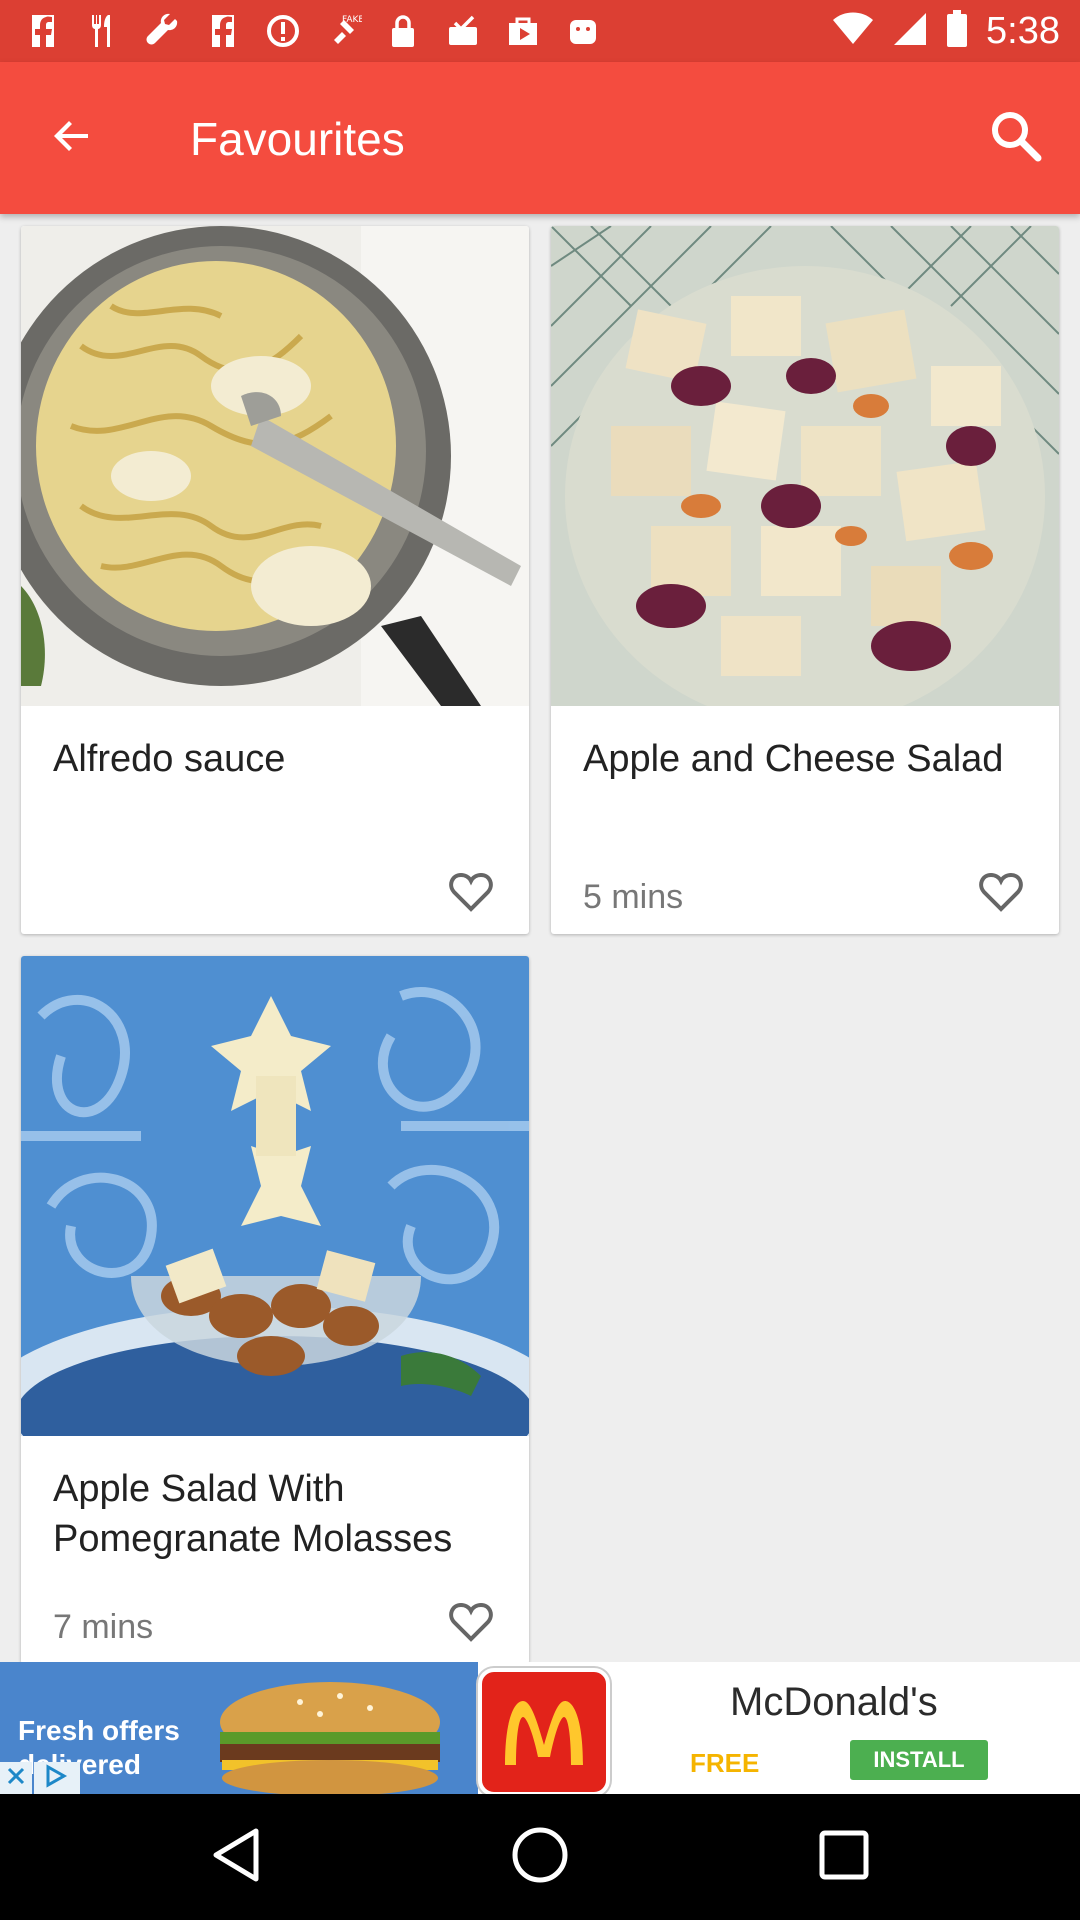 The height and width of the screenshot is (1920, 1080). I want to click on mcdonalds-logo-icon, so click(544, 1731).